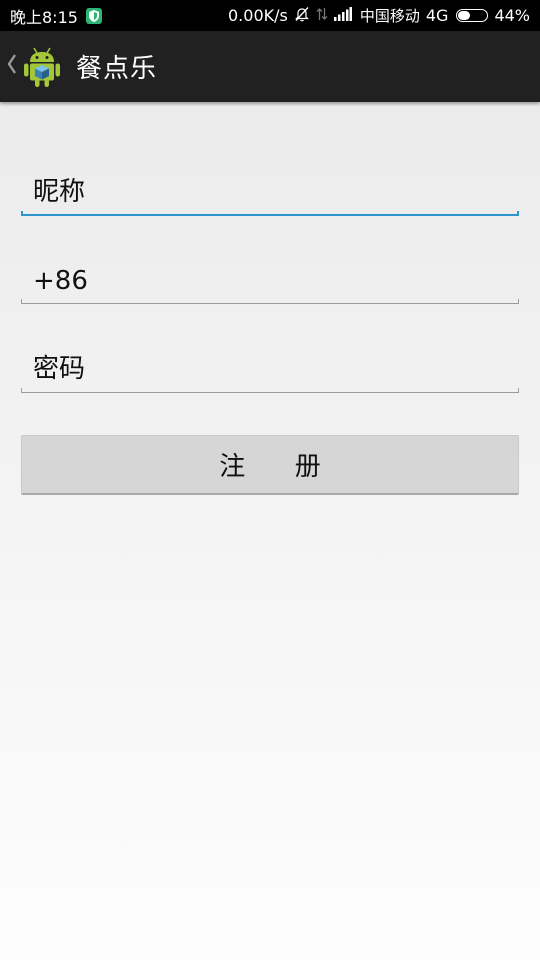 The width and height of the screenshot is (540, 960). Describe the element at coordinates (464, 15) in the screenshot. I see `battery-fill` at that location.